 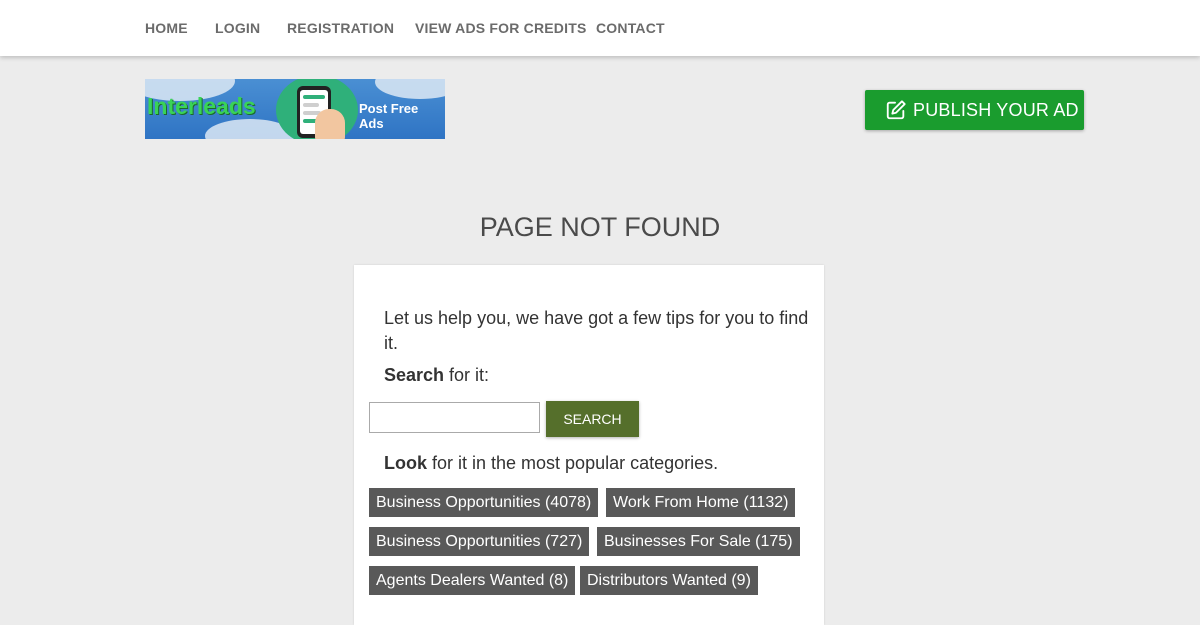 I want to click on nav-registration: REGISTRATION, so click(x=340, y=28).